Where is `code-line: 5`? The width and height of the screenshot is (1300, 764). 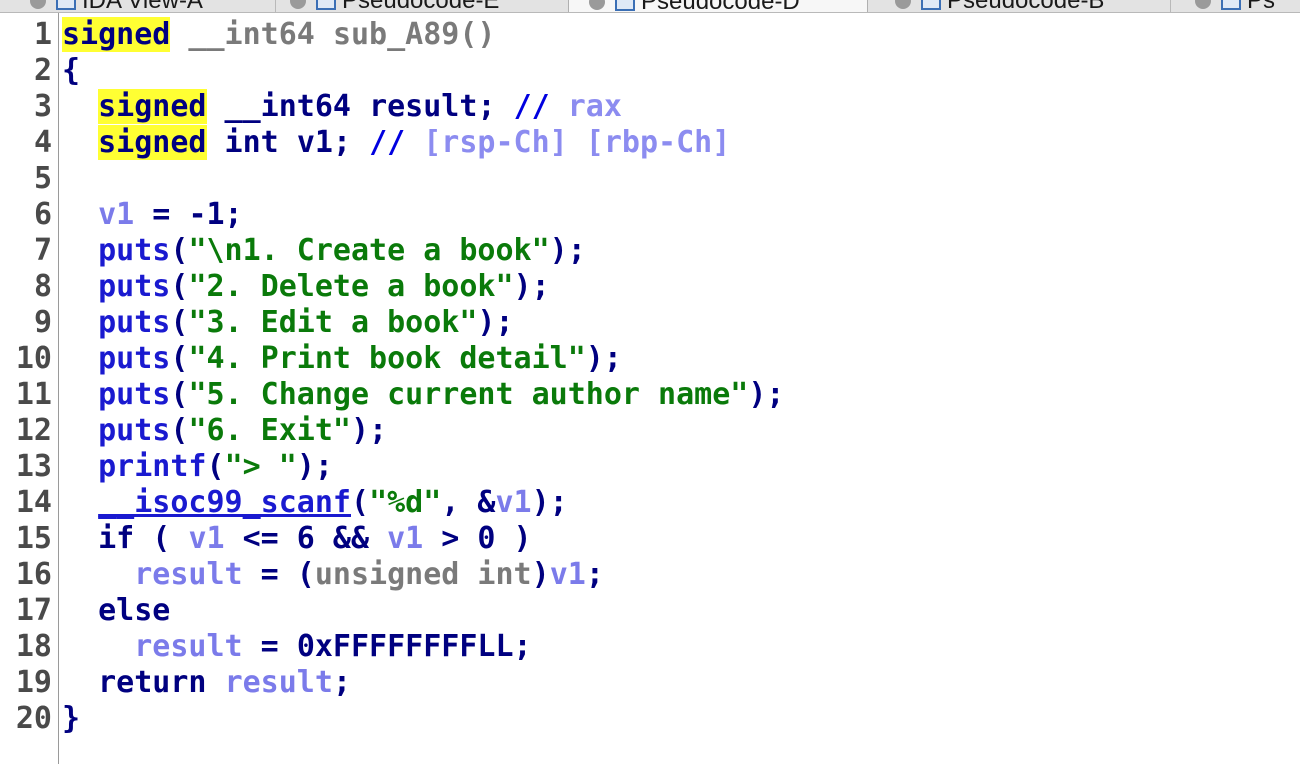 code-line: 5 is located at coordinates (31, 179).